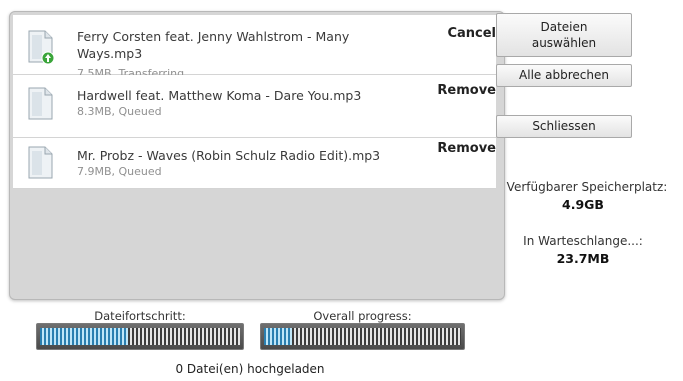  I want to click on uploaded-count: 0 Datei(en) hochgeladen, so click(250, 369).